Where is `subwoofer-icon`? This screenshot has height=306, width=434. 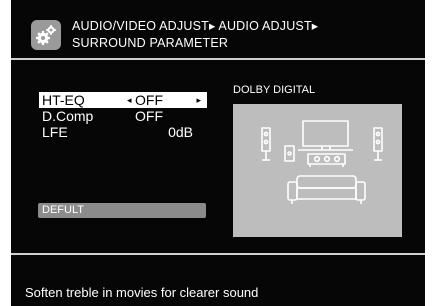
subwoofer-icon is located at coordinates (326, 160).